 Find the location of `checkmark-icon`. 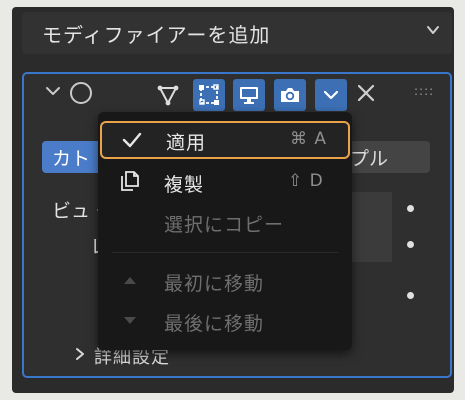

checkmark-icon is located at coordinates (132, 140).